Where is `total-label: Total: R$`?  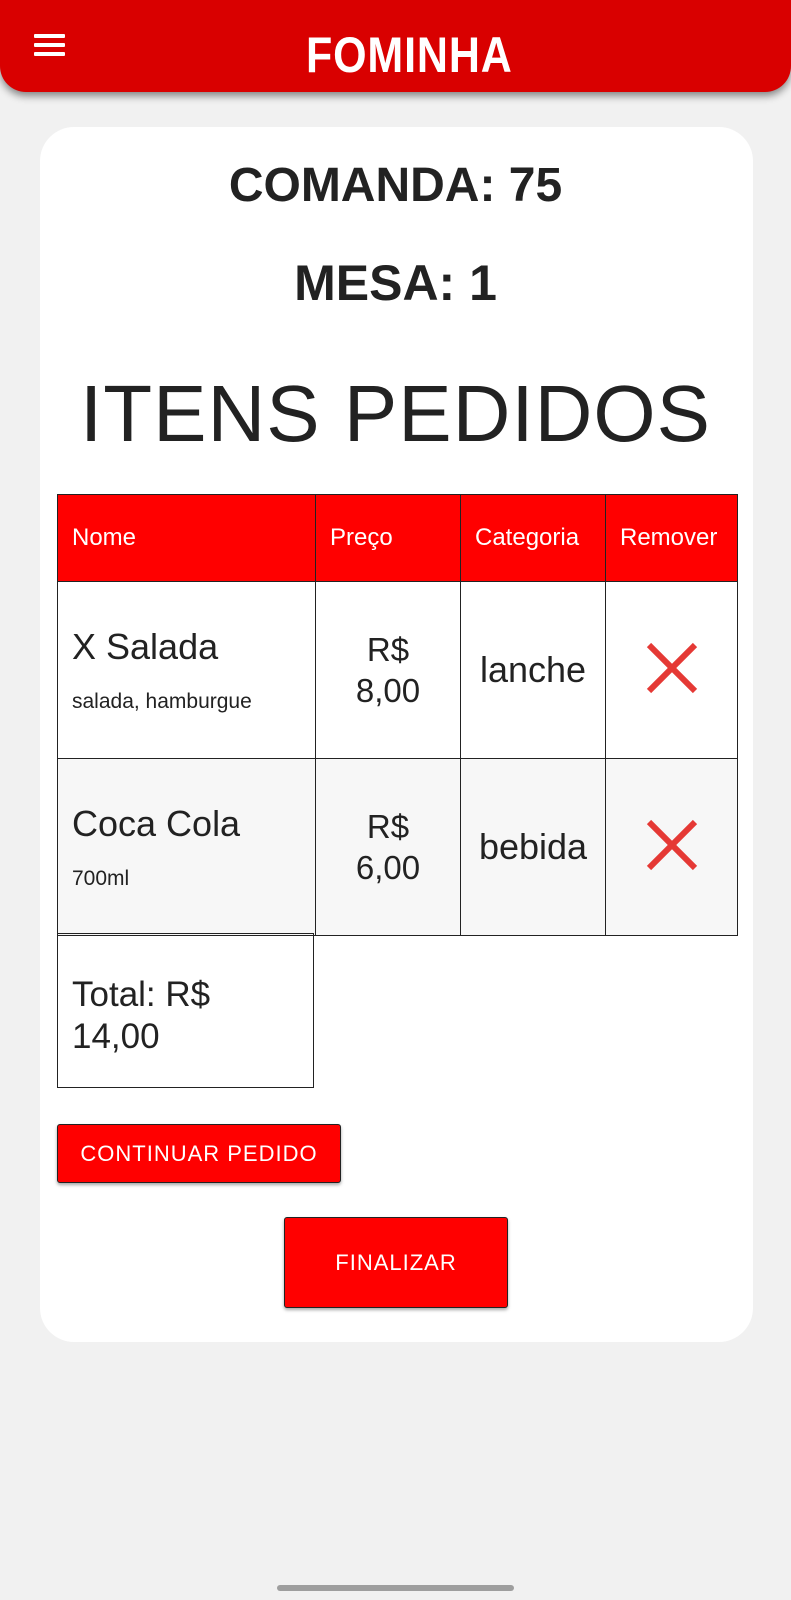
total-label: Total: R$ is located at coordinates (141, 994).